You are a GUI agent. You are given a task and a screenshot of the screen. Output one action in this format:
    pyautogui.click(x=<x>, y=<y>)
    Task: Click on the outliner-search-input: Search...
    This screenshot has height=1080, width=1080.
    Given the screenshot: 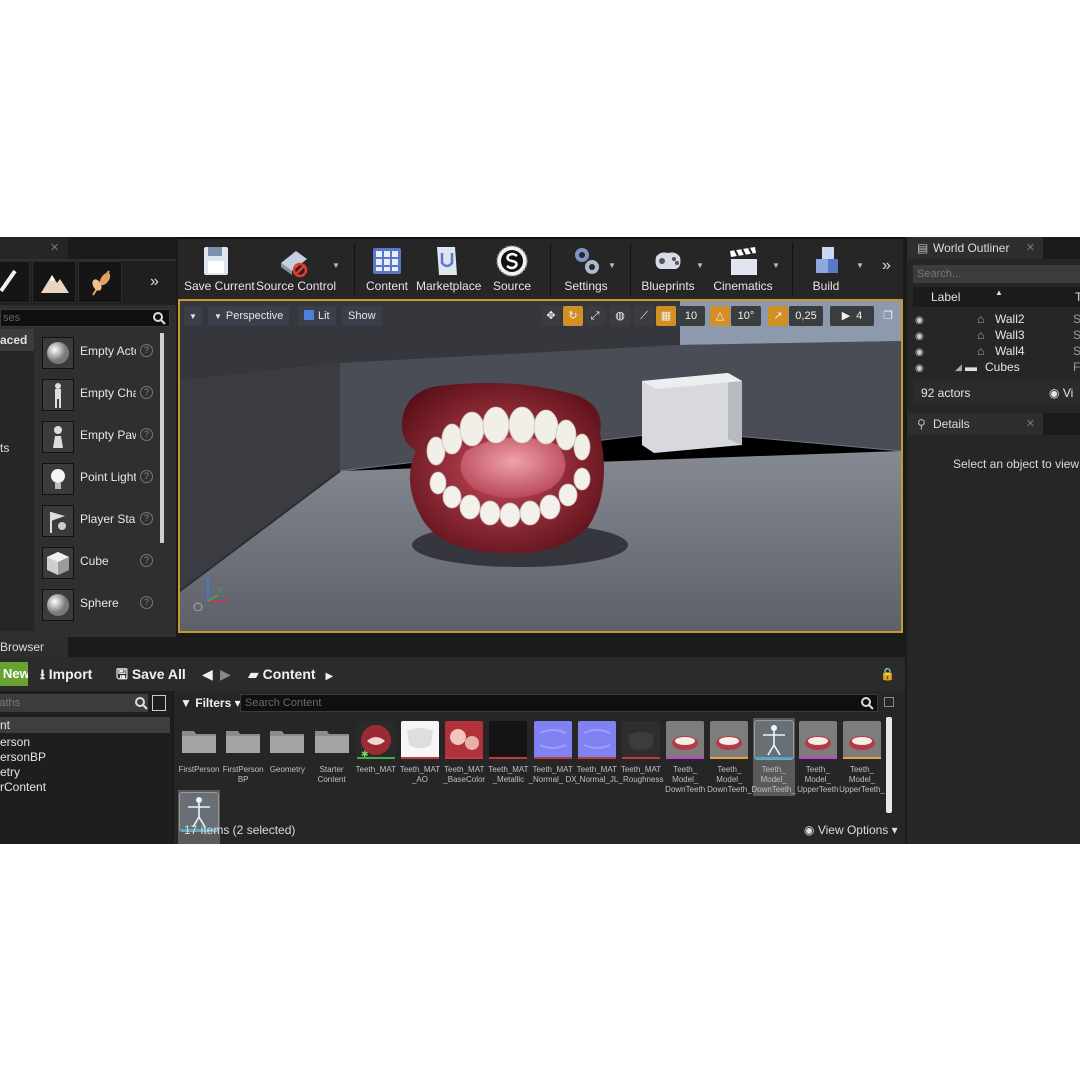 What is the action you would take?
    pyautogui.click(x=996, y=274)
    